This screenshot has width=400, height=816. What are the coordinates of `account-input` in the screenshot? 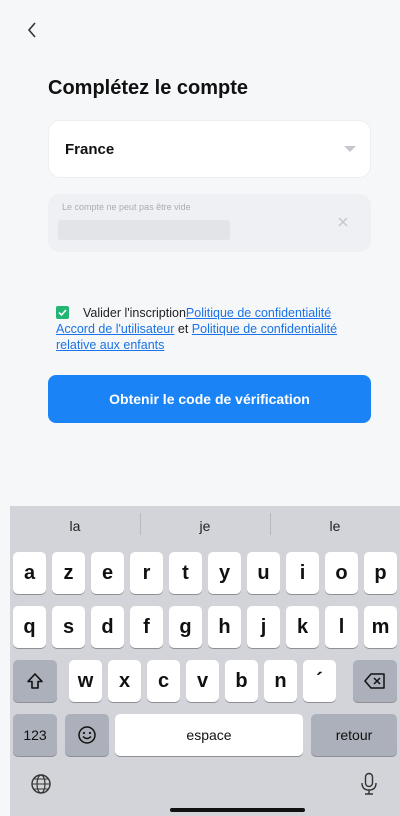 It's located at (144, 230).